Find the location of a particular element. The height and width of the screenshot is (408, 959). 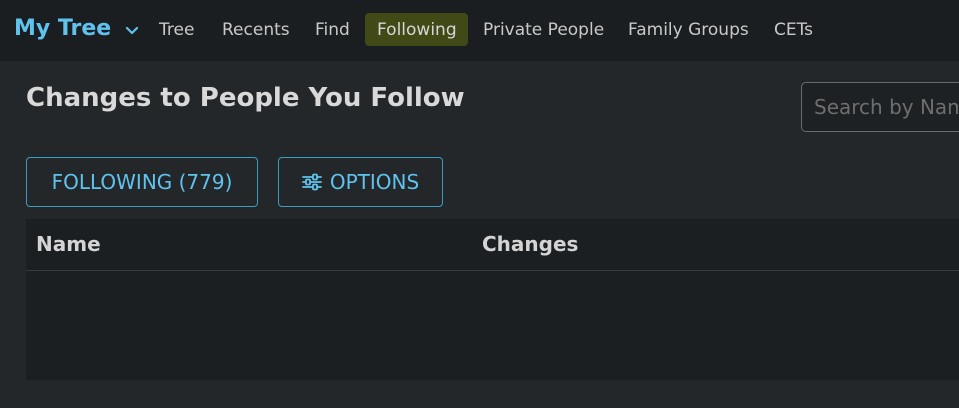

nav-item-following: Following is located at coordinates (416, 29).